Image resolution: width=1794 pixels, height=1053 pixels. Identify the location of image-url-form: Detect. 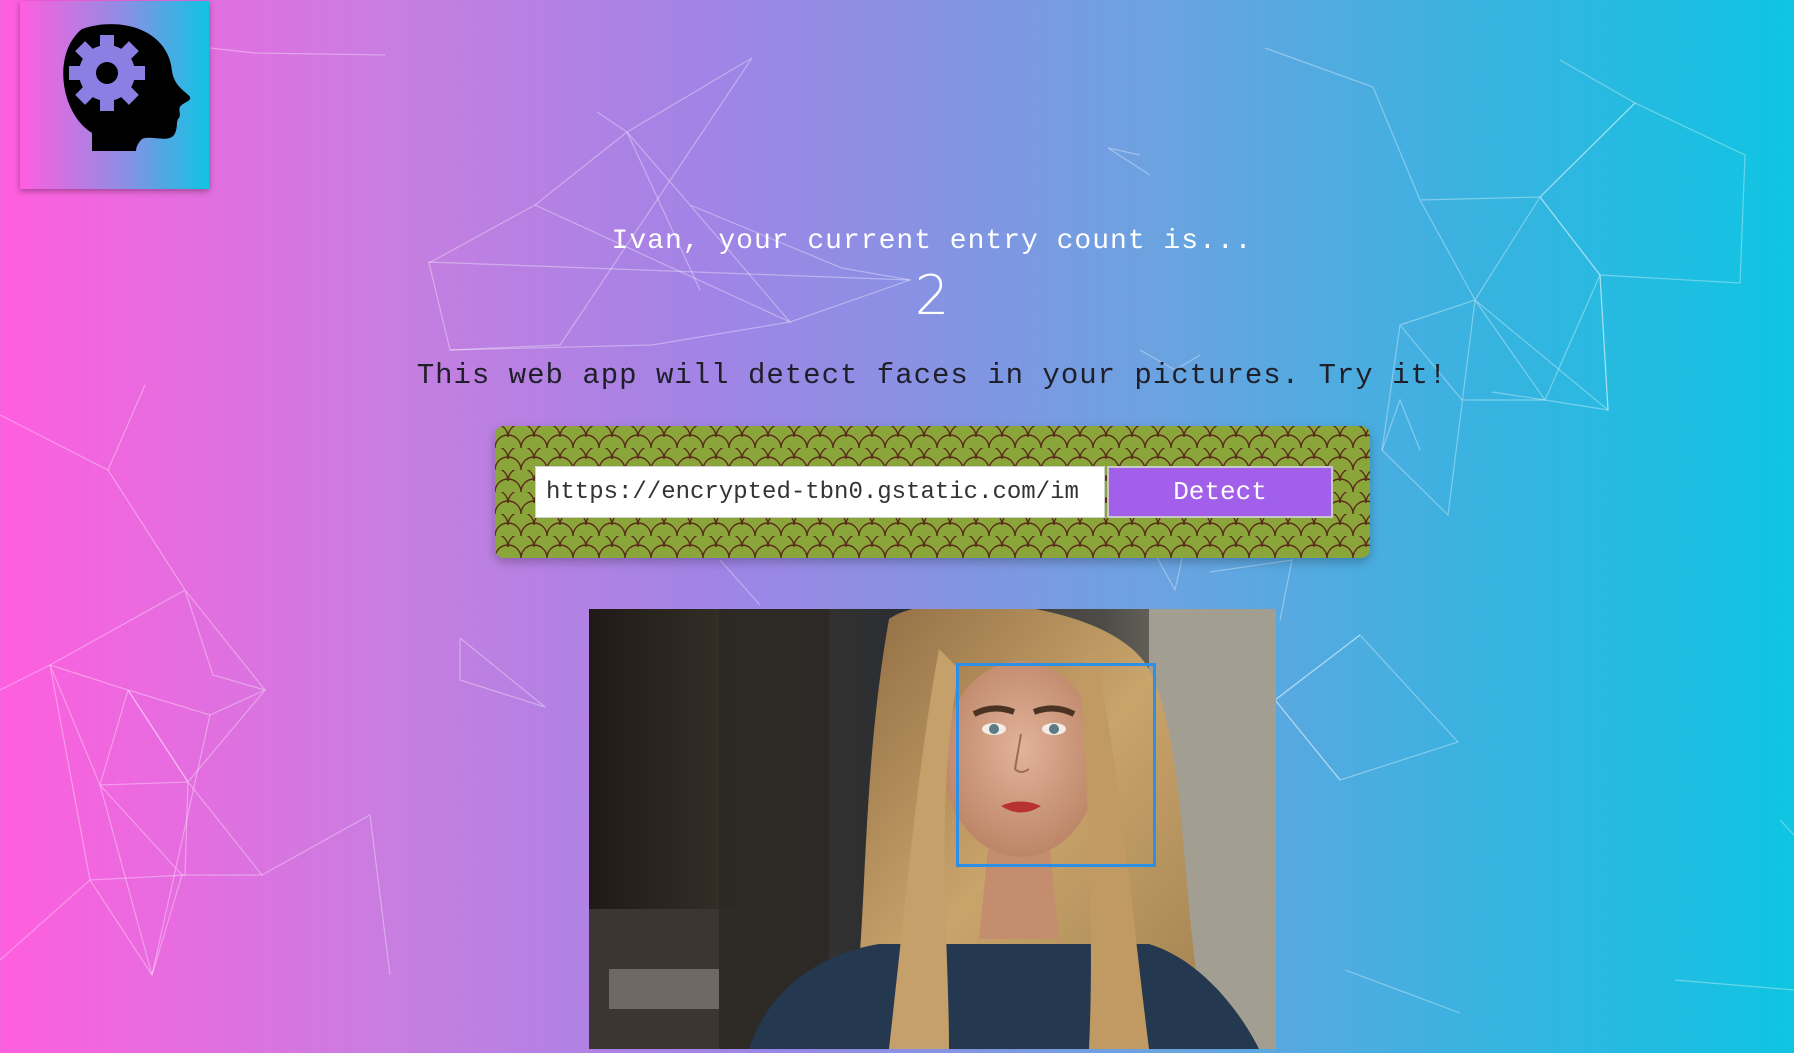
(932, 492).